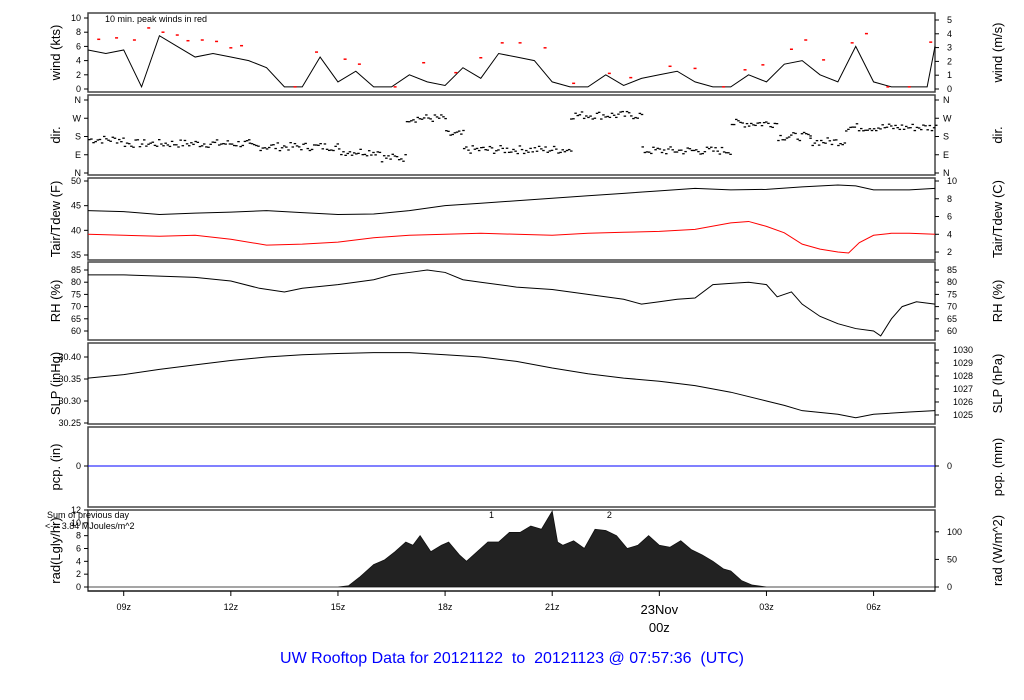 This screenshot has height=700, width=1024. Describe the element at coordinates (69, 357) in the screenshot. I see `y-tick-label: 30.40` at that location.